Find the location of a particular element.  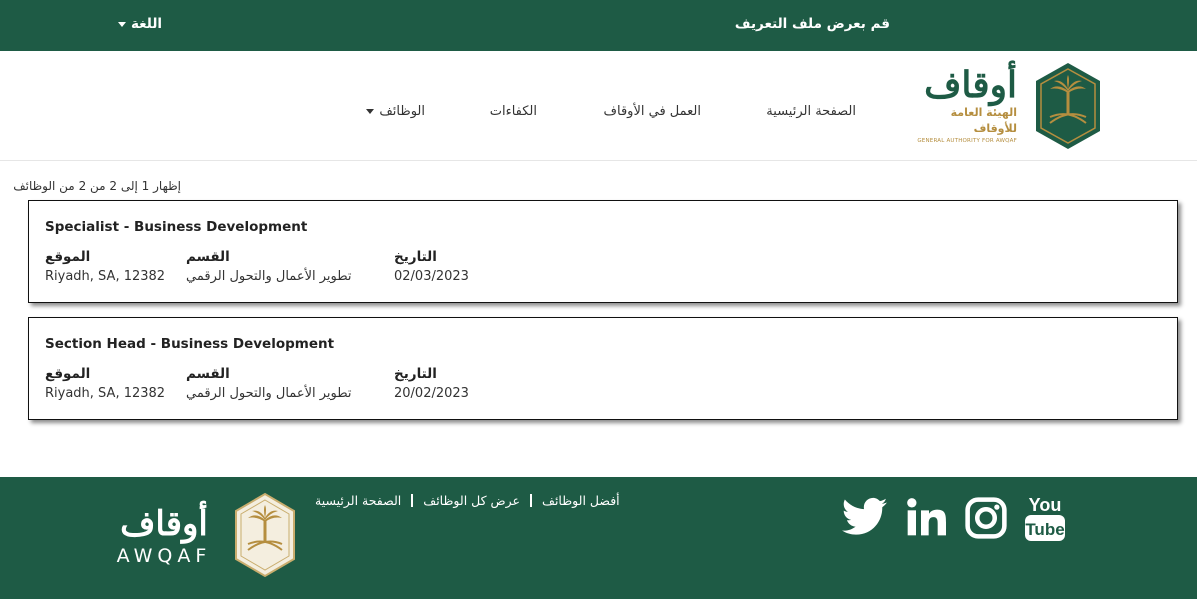

top-bar: قم بعرض ملف التعريف اللغة is located at coordinates (598, 25).